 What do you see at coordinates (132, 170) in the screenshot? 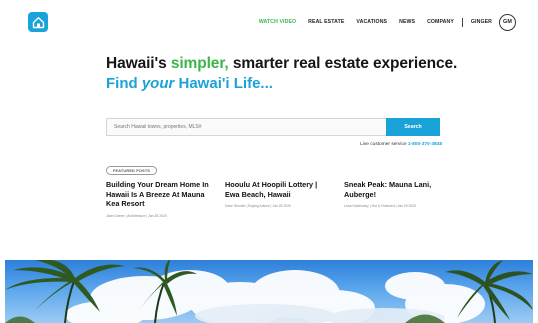
I see `featured-posts-tag: FEATURED POSTS` at bounding box center [132, 170].